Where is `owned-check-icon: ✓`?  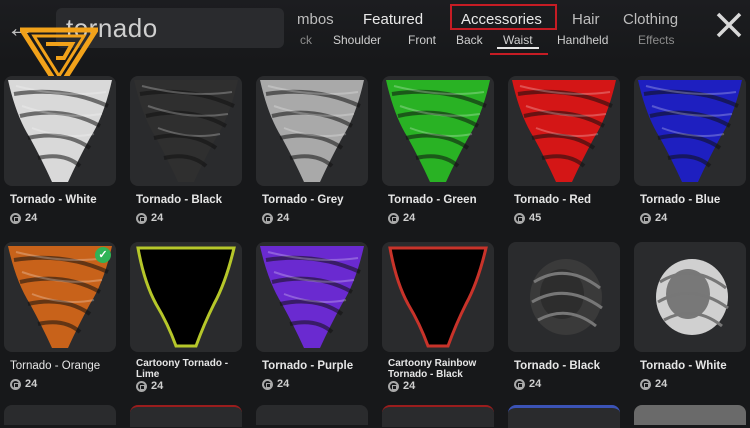
owned-check-icon: ✓ is located at coordinates (103, 255).